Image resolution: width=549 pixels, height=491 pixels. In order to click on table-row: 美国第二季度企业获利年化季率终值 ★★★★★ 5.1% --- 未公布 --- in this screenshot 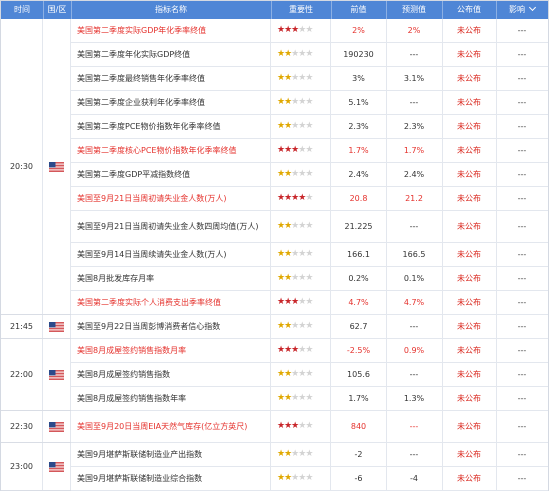, I will do `click(309, 103)`.